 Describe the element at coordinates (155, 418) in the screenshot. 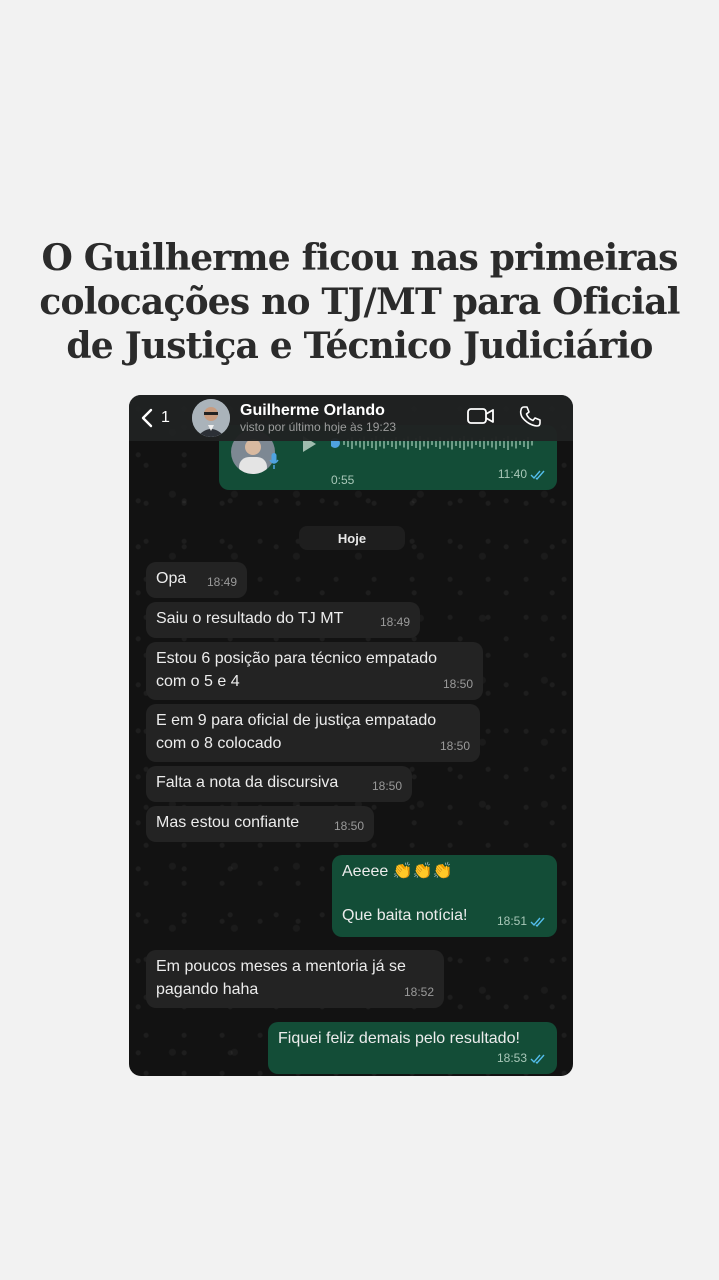

I see `back-button: 1` at that location.